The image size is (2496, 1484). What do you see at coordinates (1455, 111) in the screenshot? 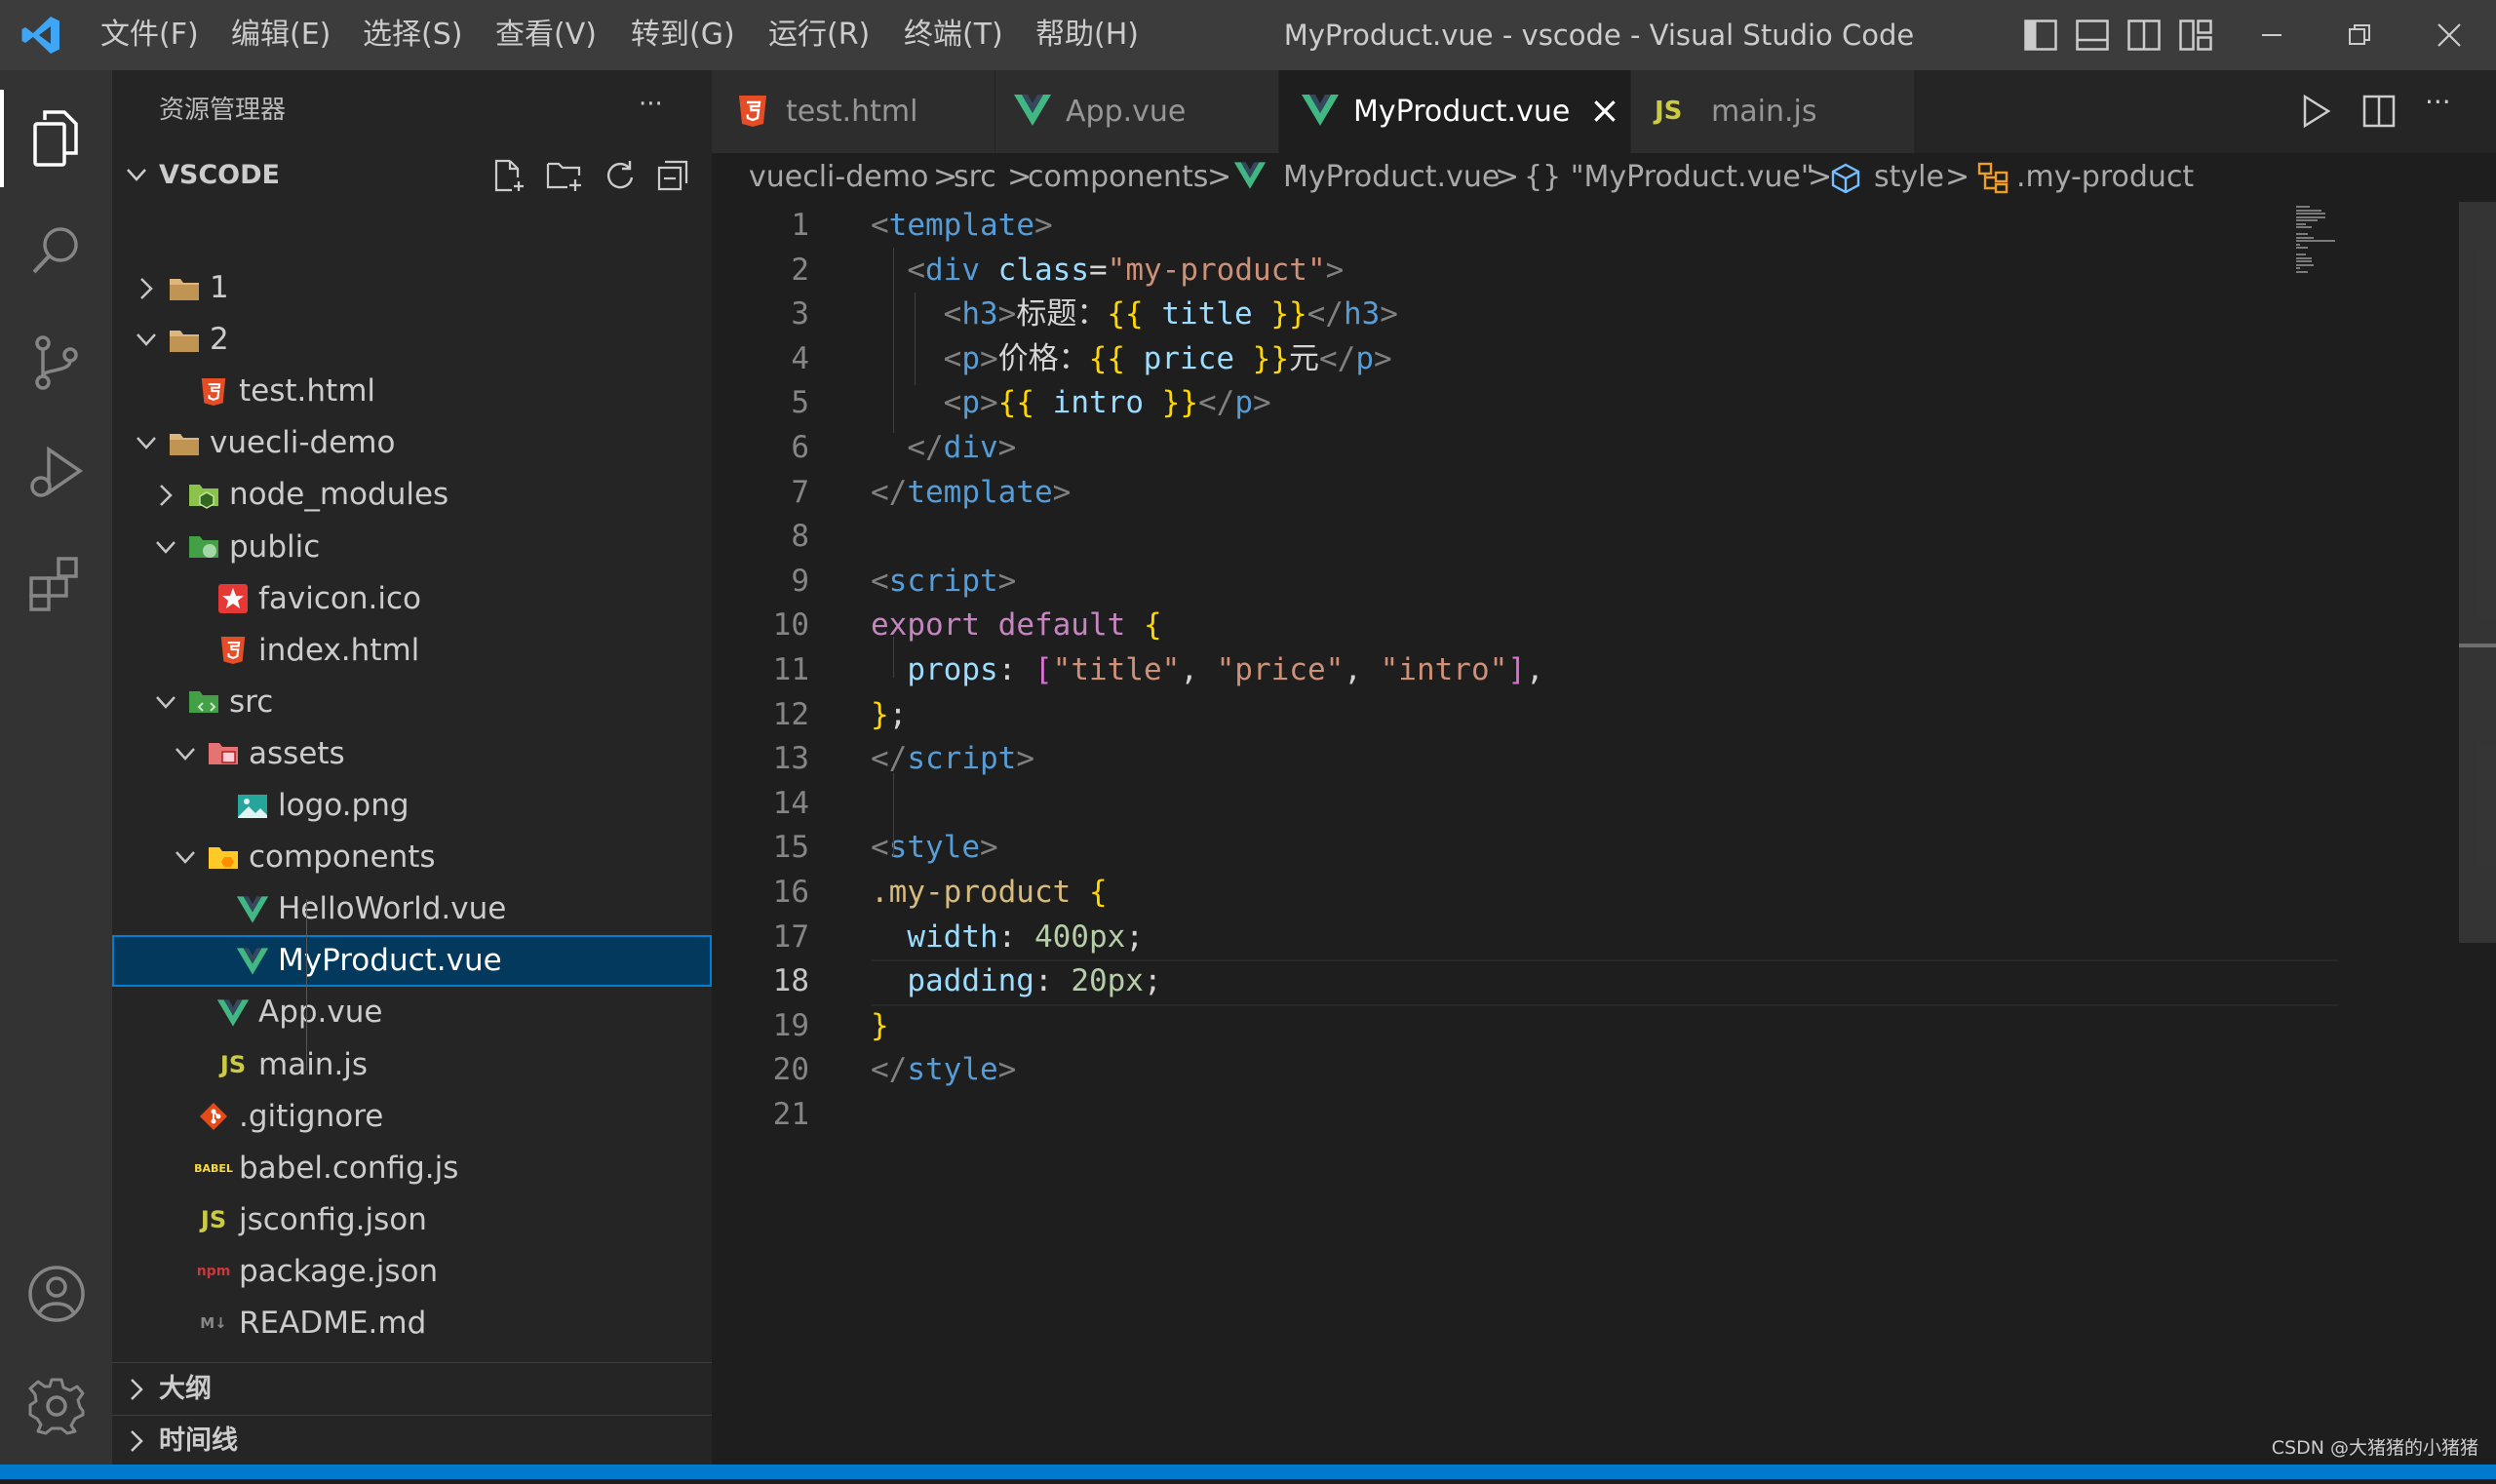
I see `tab-myproduct-vue: MyProduct.vue ×` at bounding box center [1455, 111].